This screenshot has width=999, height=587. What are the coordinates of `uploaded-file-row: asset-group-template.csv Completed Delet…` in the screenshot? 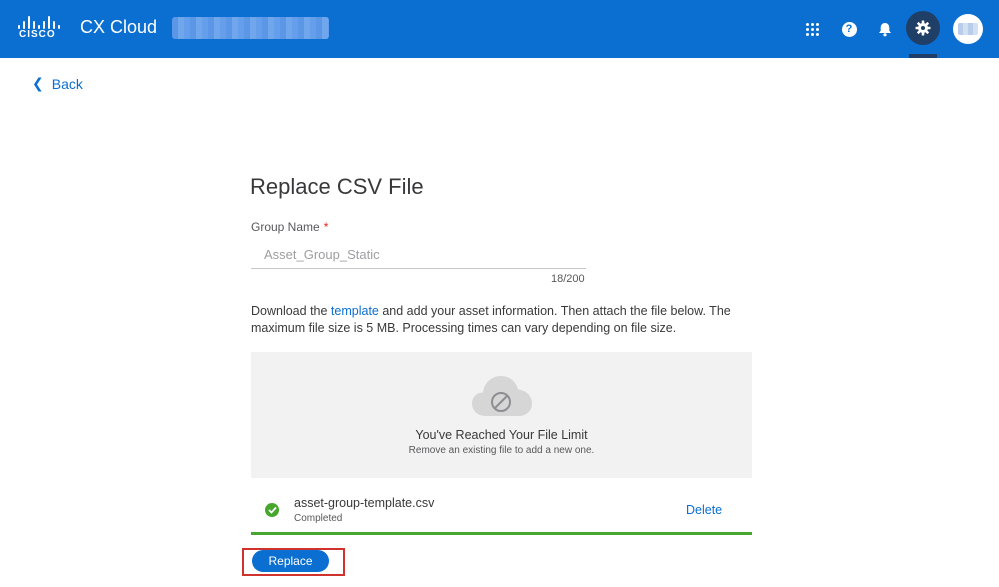 It's located at (501, 513).